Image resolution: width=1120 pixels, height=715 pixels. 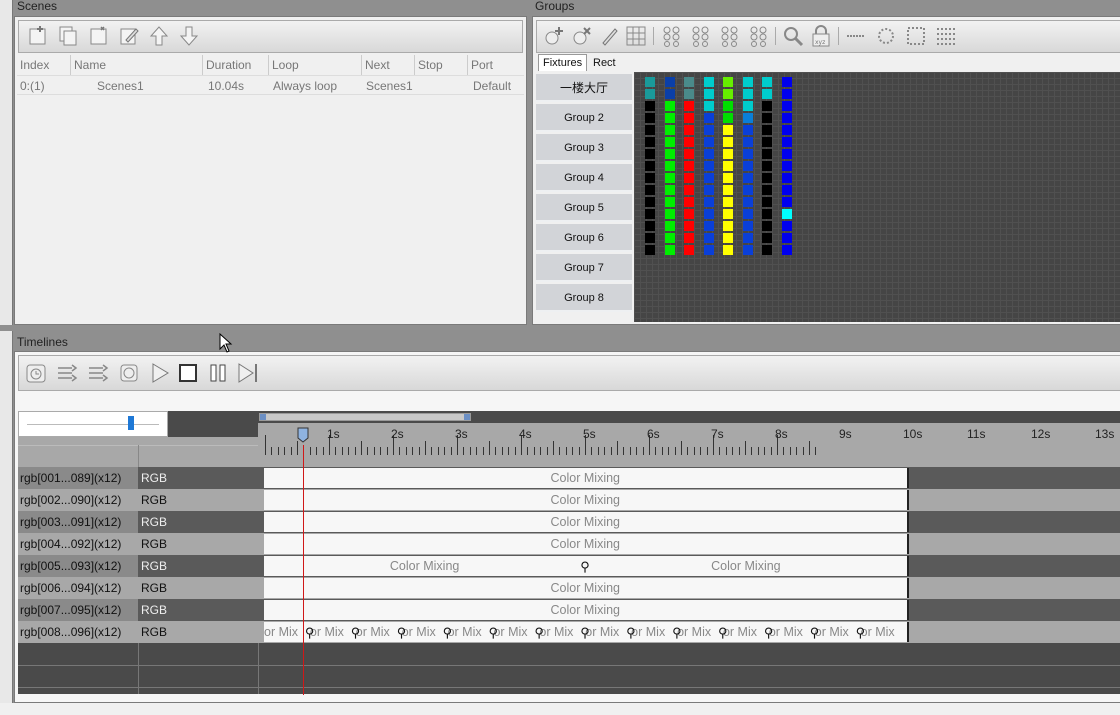 What do you see at coordinates (821, 36) in the screenshot?
I see `lock-xy-button: xyz` at bounding box center [821, 36].